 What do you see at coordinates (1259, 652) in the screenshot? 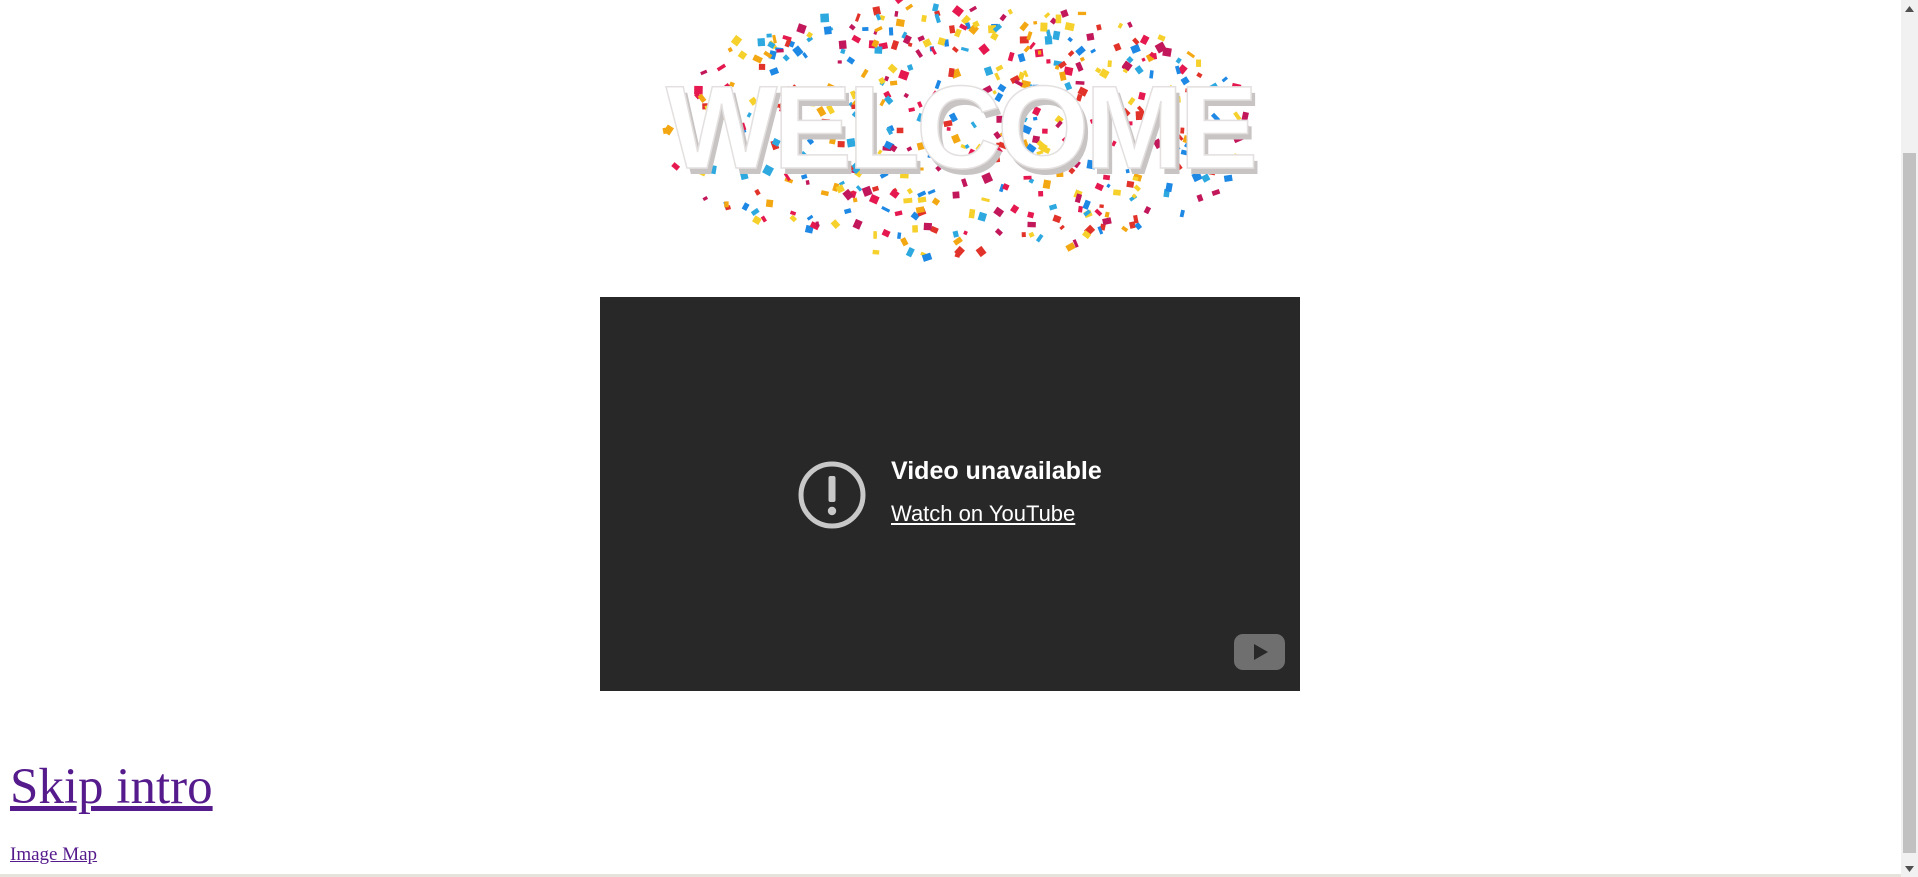
I see `youtube-logo-icon` at bounding box center [1259, 652].